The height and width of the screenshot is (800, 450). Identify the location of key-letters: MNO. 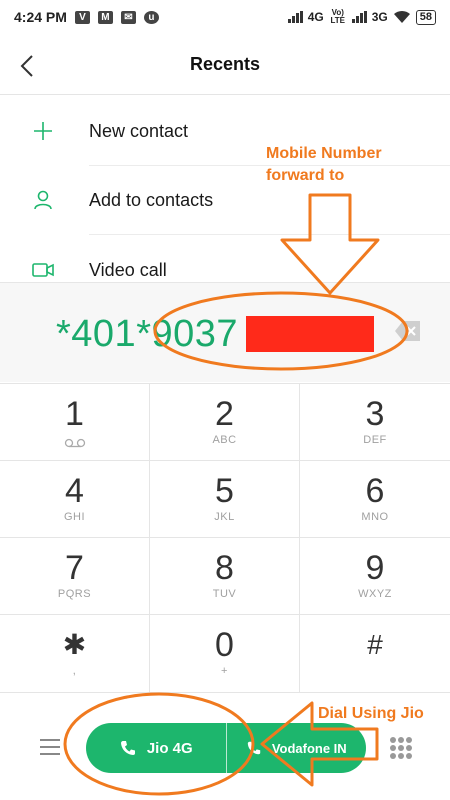
(375, 517).